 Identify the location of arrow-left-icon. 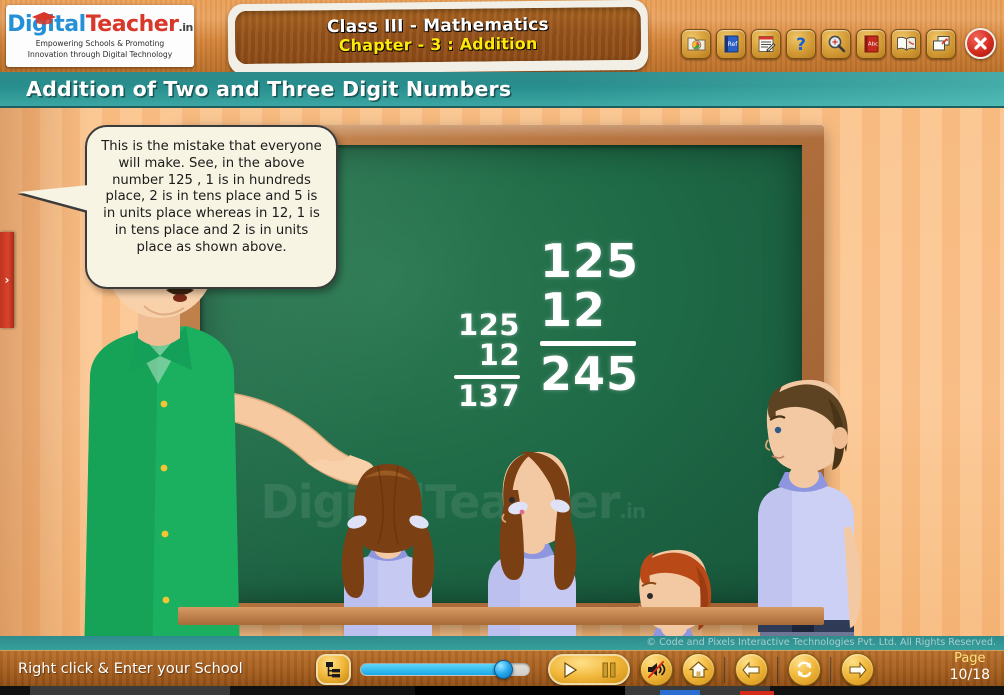
(751, 669).